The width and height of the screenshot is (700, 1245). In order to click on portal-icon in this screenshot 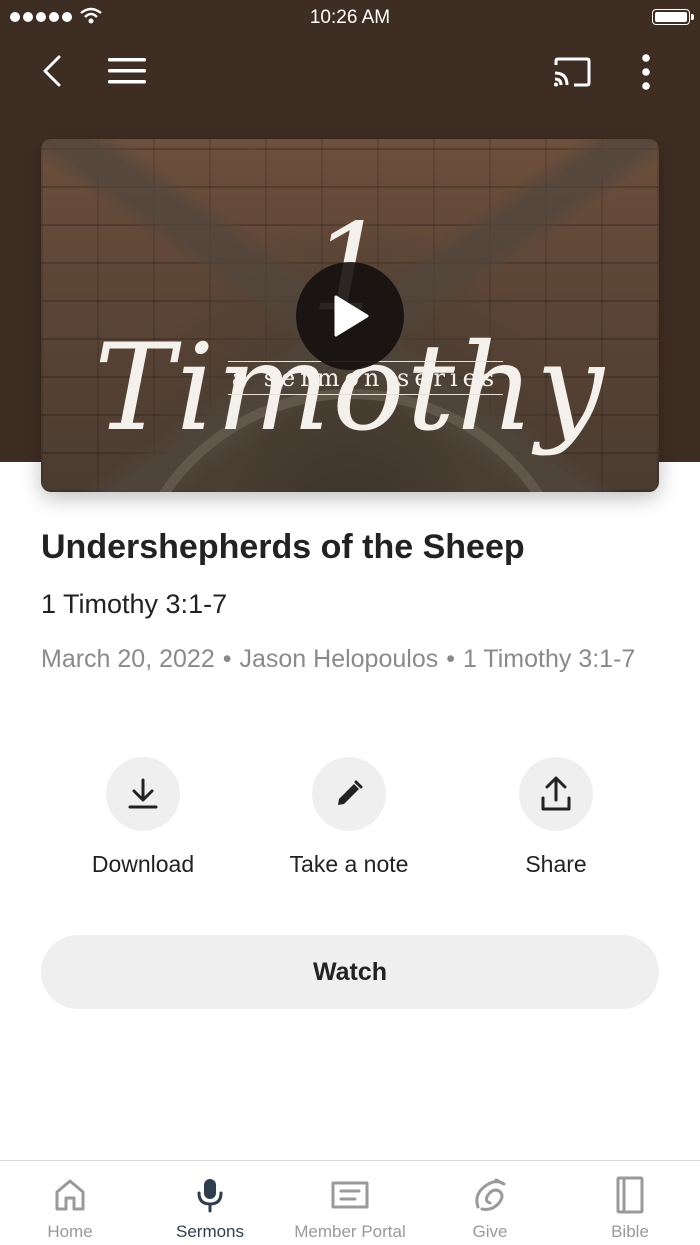, I will do `click(350, 1195)`.